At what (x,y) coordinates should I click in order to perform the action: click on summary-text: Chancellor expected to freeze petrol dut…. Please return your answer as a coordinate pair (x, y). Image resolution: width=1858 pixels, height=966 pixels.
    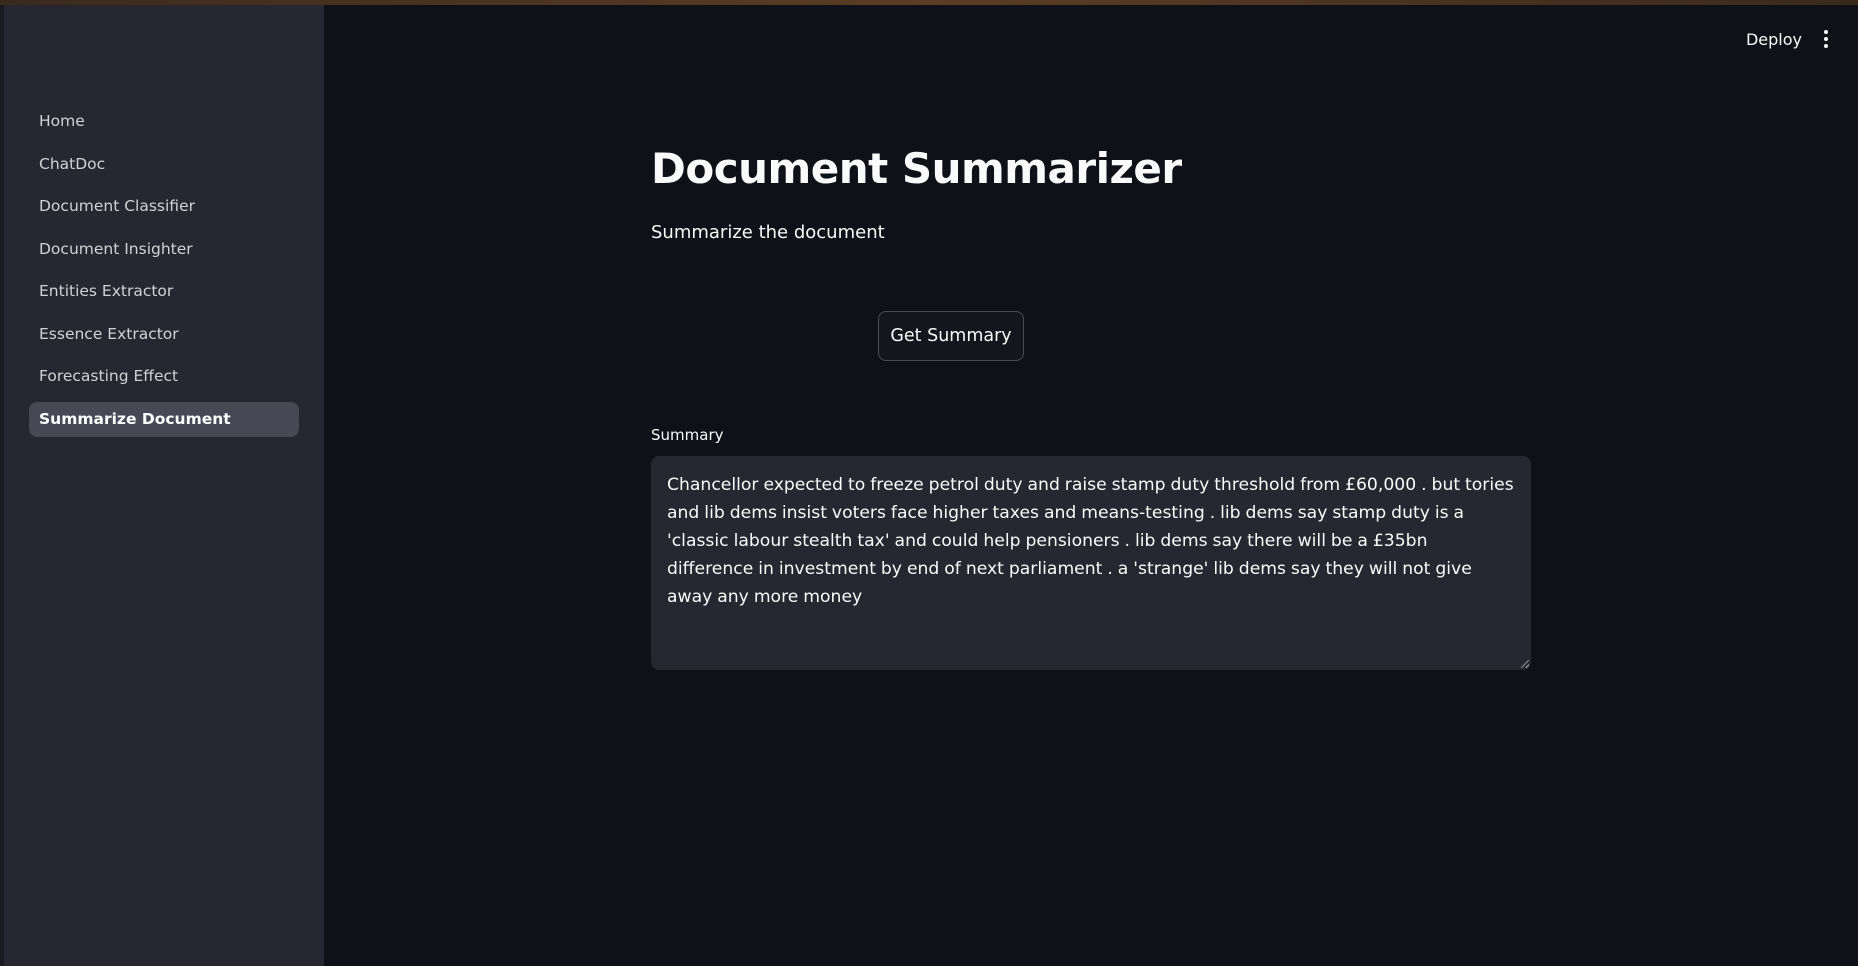
    Looking at the image, I should click on (1090, 541).